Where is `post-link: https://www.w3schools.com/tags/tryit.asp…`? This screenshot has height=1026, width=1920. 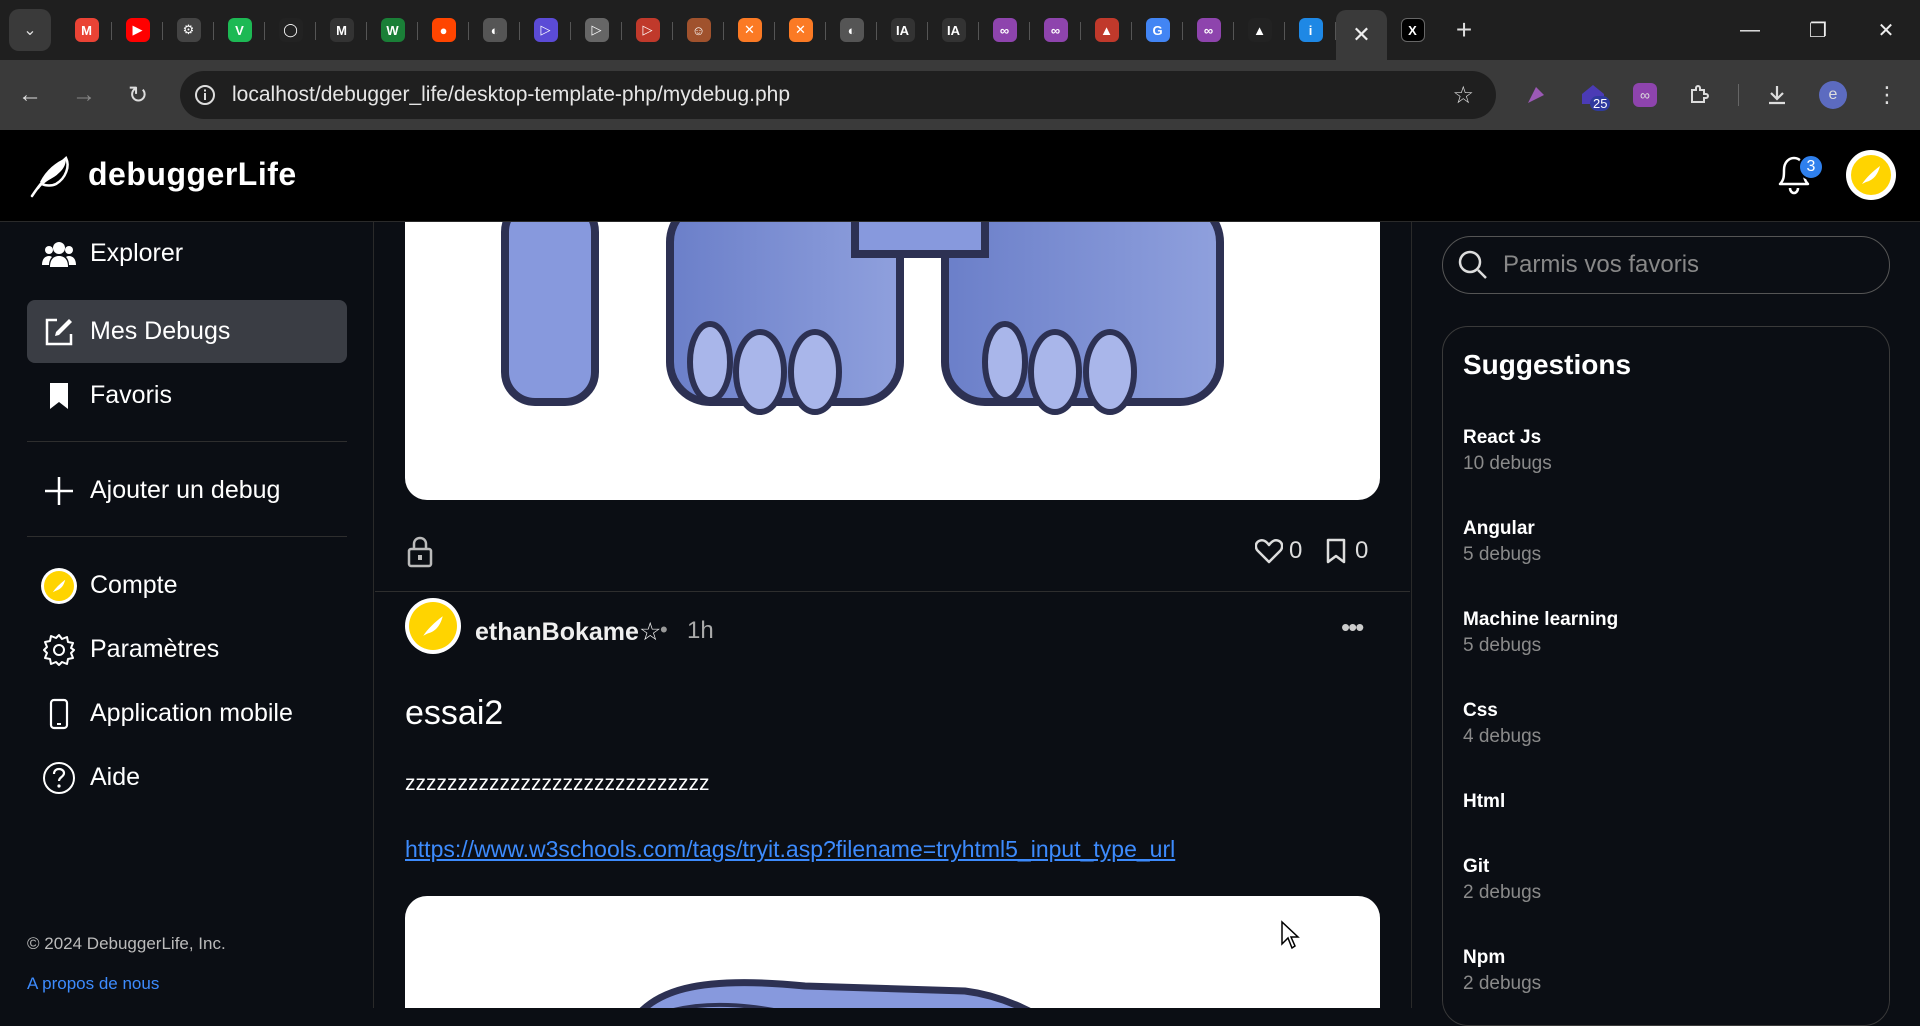
post-link: https://www.w3schools.com/tags/tryit.asp… is located at coordinates (790, 849).